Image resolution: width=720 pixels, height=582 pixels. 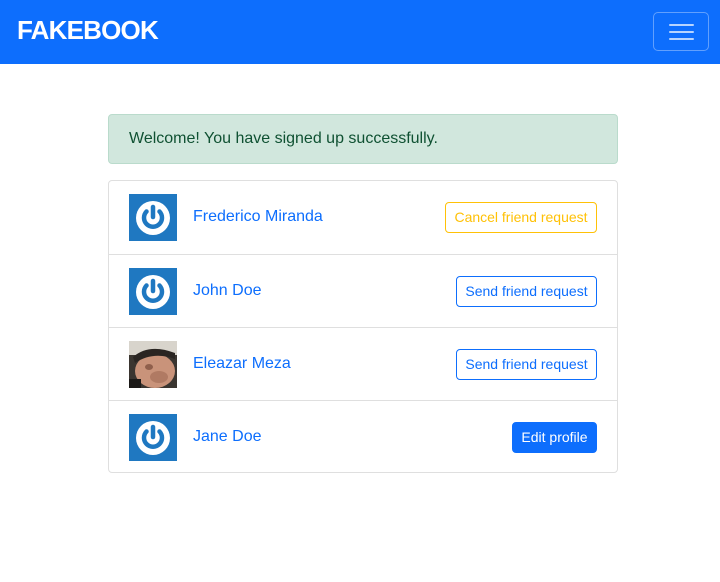 I want to click on user-row: Eleazar Meza Send friend request, so click(x=363, y=363).